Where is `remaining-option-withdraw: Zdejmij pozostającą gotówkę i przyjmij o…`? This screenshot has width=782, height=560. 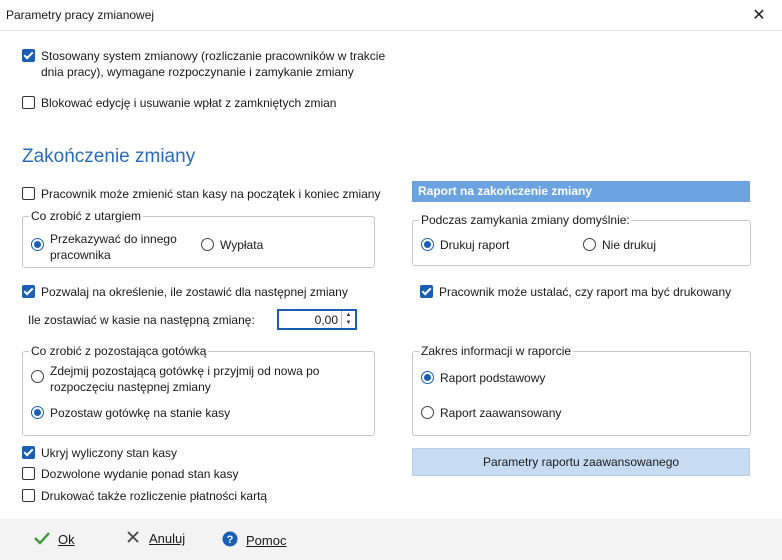 remaining-option-withdraw: Zdejmij pozostającą gotówkę i przyjmij o… is located at coordinates (175, 379).